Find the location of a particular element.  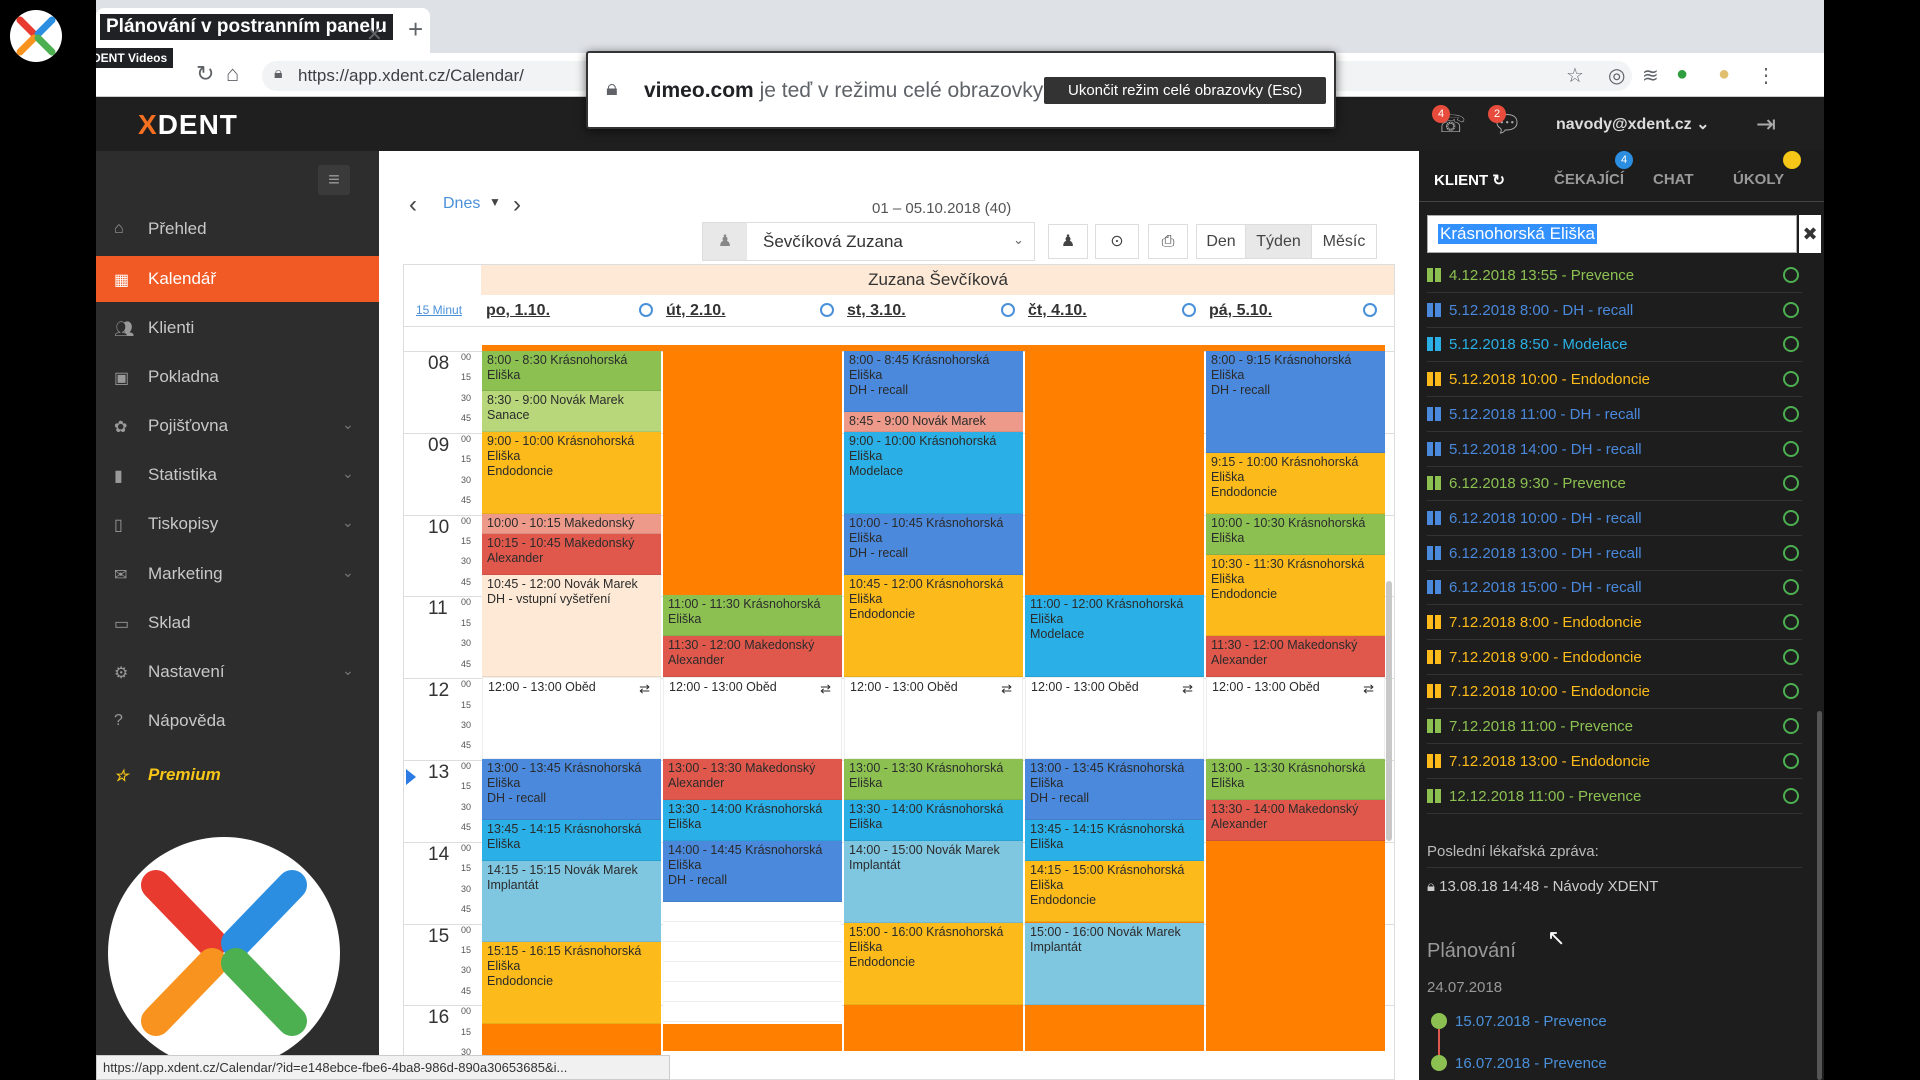

sidebar-item-klienti: 👥︎ Klienti is located at coordinates (237, 328).